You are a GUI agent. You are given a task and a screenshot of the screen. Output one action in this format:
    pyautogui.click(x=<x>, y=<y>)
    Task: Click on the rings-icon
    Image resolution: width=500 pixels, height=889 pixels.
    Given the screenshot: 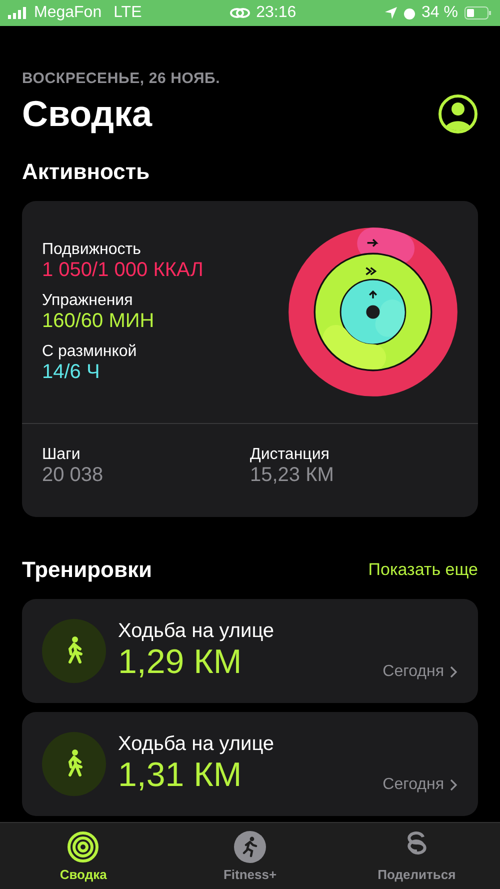 What is the action you would take?
    pyautogui.click(x=83, y=846)
    